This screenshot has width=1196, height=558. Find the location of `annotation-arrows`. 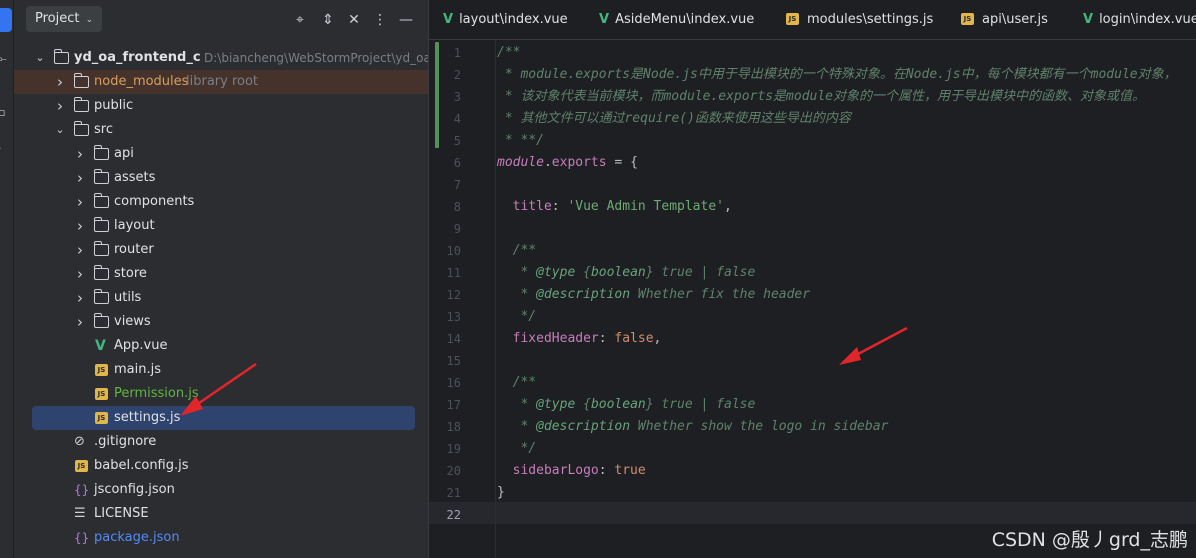

annotation-arrows is located at coordinates (873, 345).